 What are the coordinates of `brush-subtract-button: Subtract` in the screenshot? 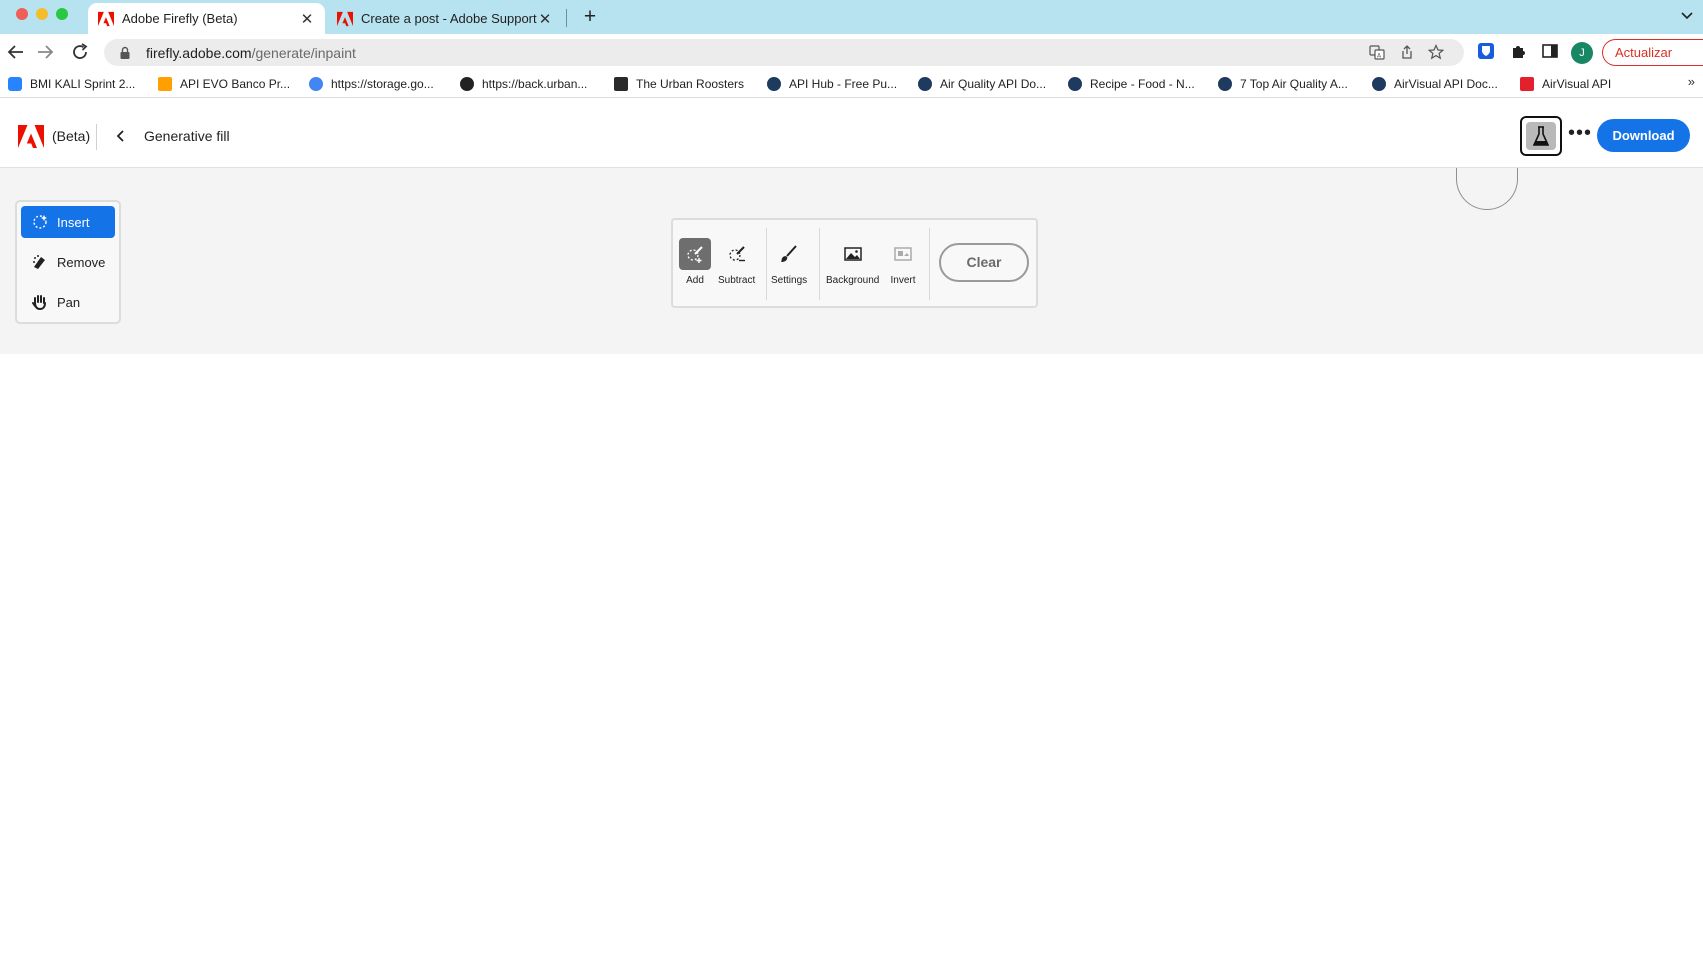 It's located at (736, 265).